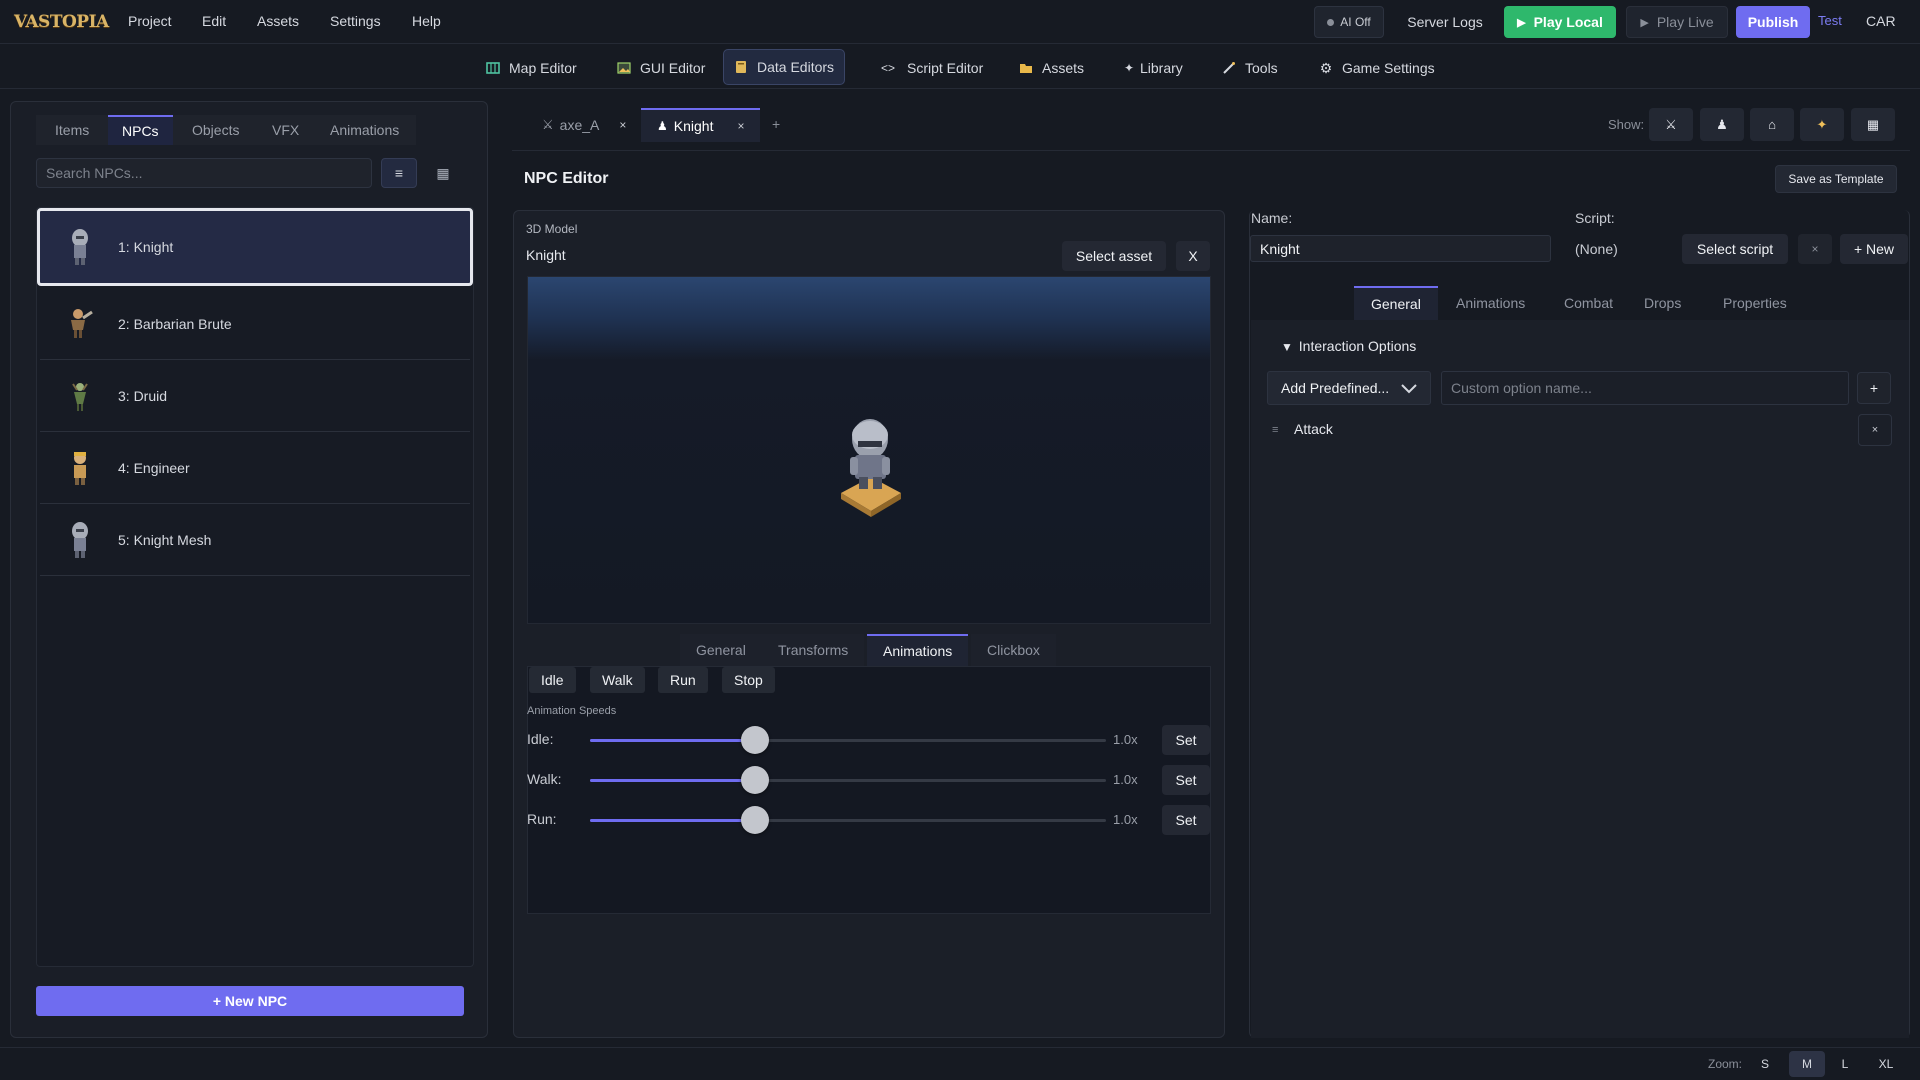 This screenshot has width=1920, height=1080. What do you see at coordinates (1822, 124) in the screenshot?
I see `show-vfx-button: ✦` at bounding box center [1822, 124].